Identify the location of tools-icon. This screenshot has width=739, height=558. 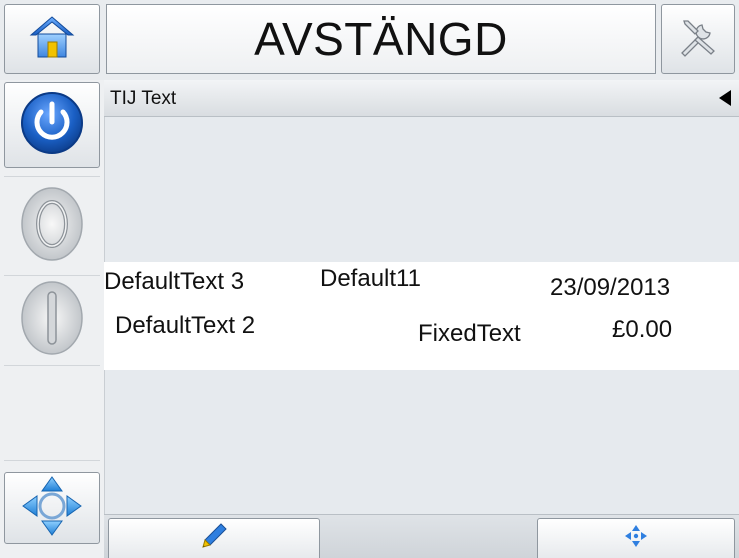
(698, 39).